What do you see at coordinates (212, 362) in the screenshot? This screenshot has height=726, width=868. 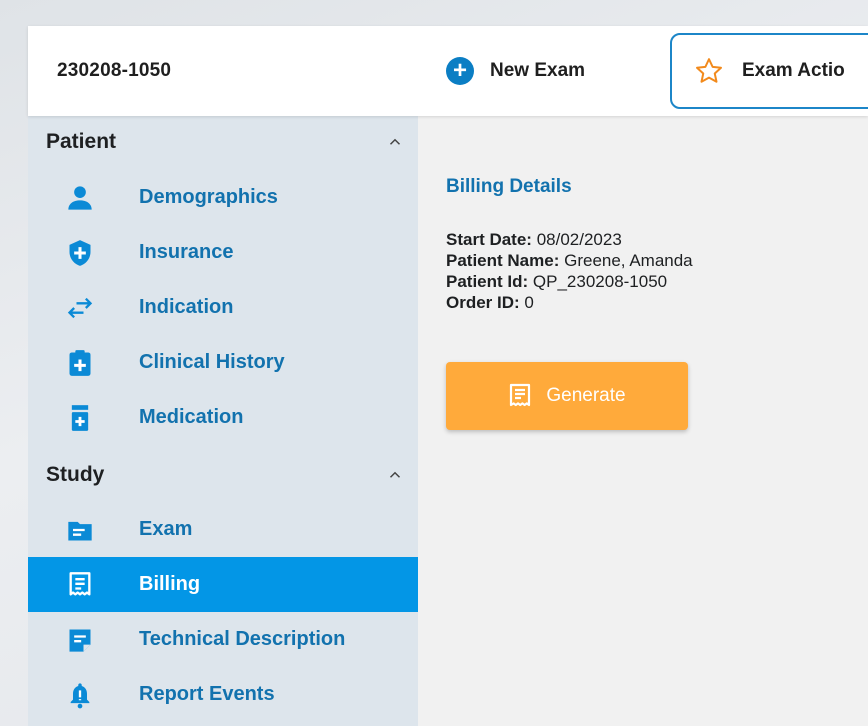 I see `sidebar-item-label: Clinical History` at bounding box center [212, 362].